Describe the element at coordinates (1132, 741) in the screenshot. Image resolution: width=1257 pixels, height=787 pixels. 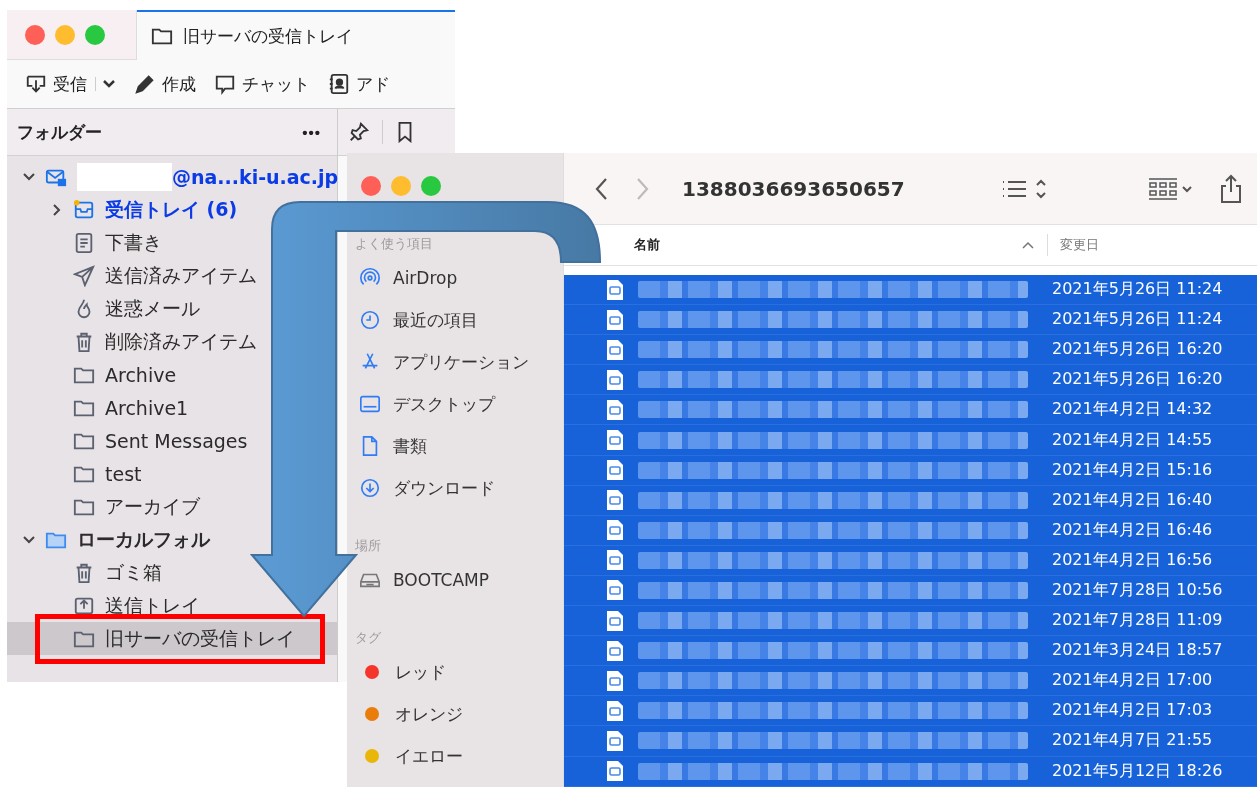
I see `date-cell: 2021年4月7日 21:55` at that location.